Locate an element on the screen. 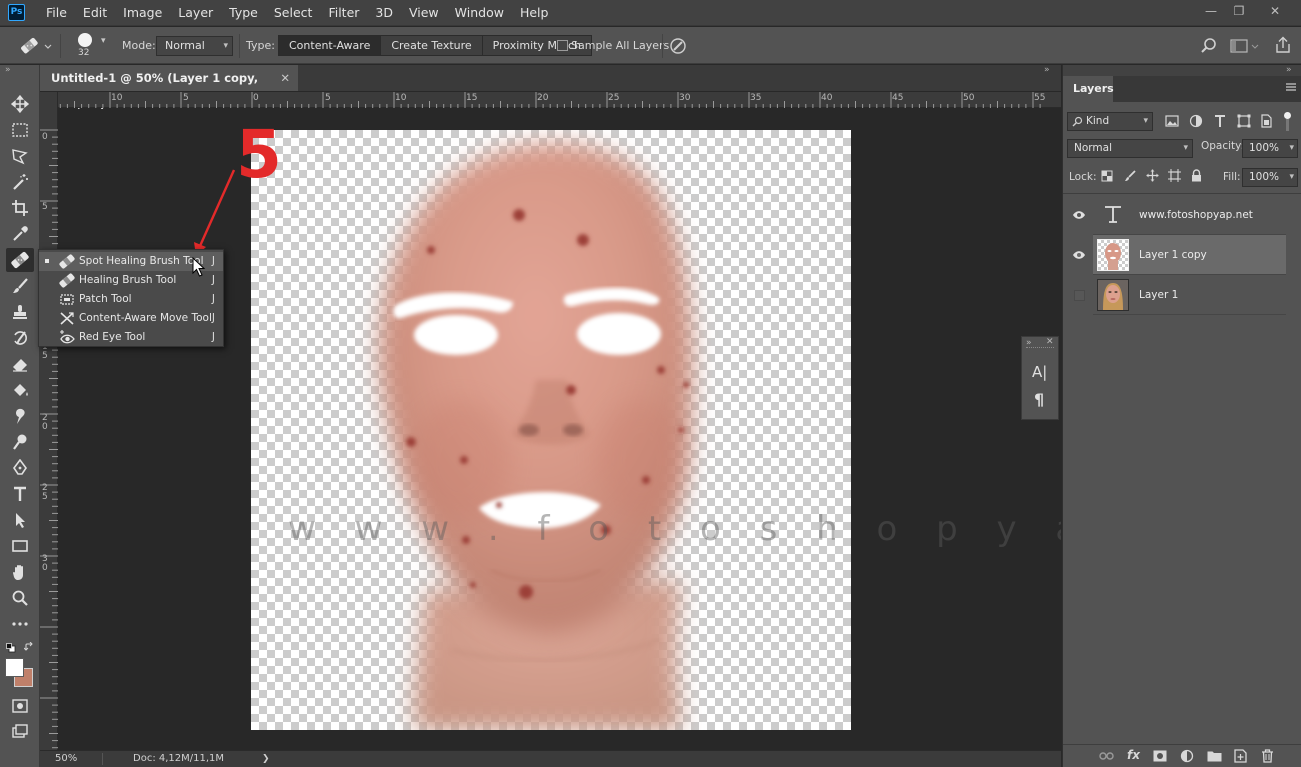  search-button is located at coordinates (1209, 46).